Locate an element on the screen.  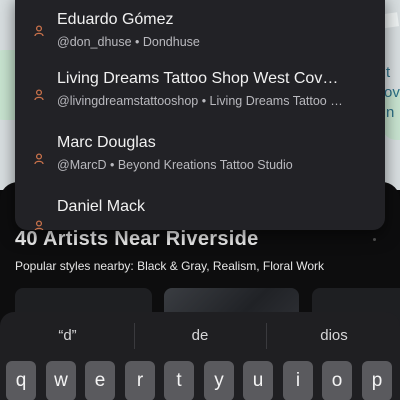
sheet-indicator is located at coordinates (374, 239).